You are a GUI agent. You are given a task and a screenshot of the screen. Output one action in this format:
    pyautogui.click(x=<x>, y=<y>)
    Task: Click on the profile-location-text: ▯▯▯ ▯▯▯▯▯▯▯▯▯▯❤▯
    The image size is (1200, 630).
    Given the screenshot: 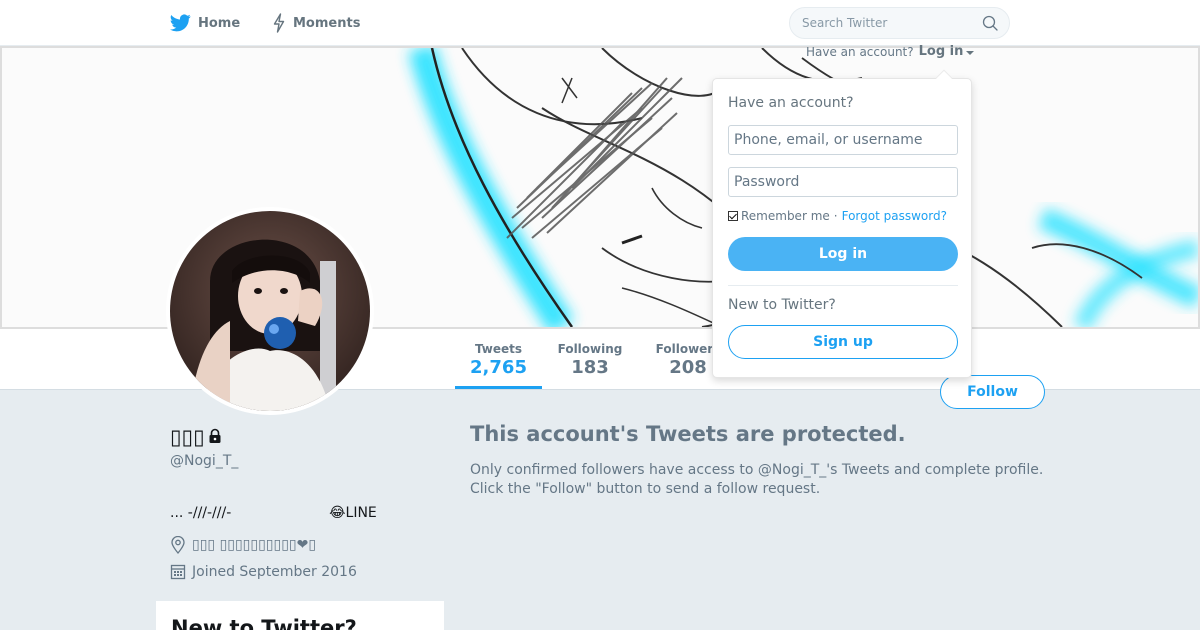 What is the action you would take?
    pyautogui.click(x=254, y=545)
    